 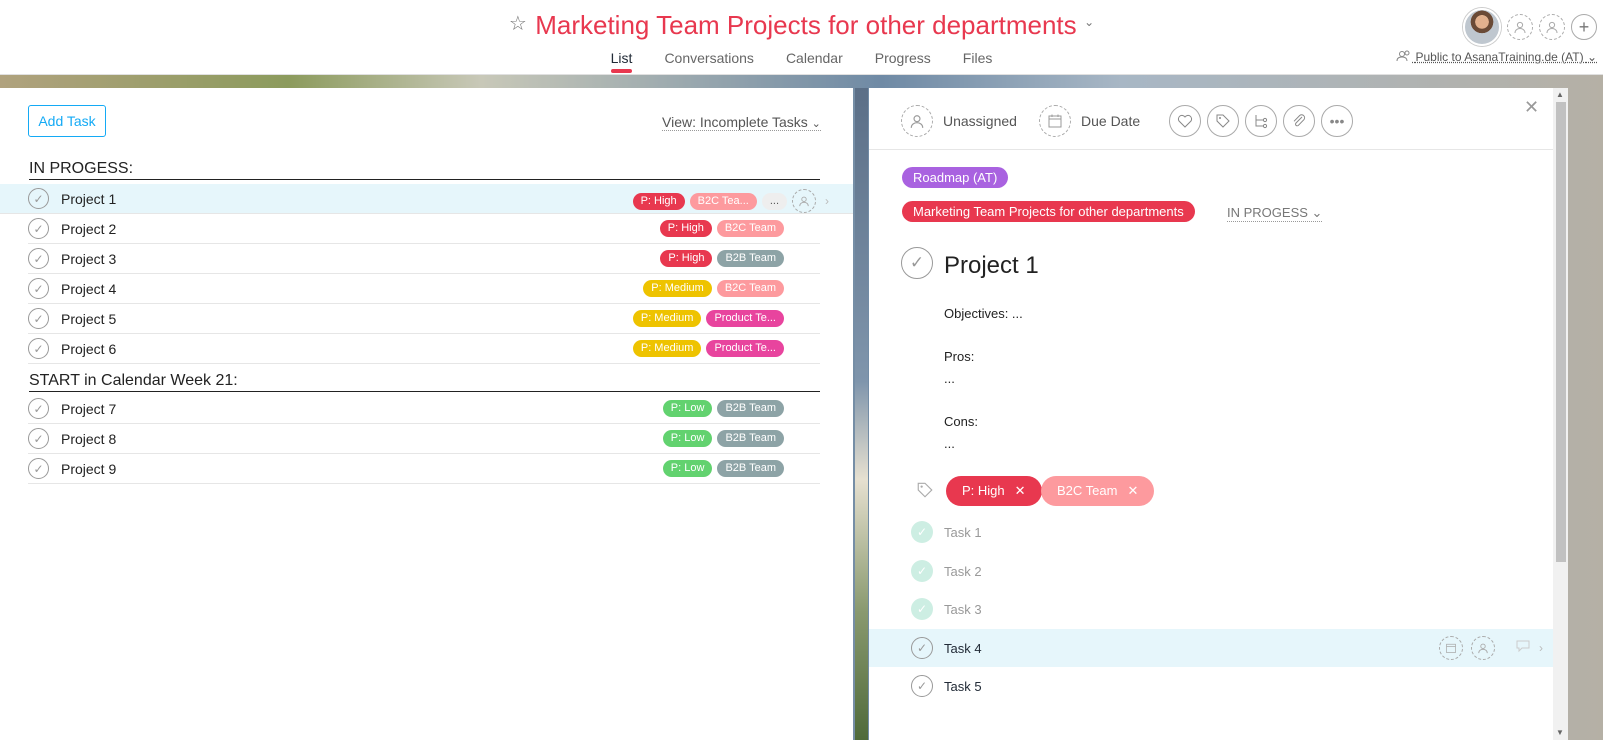 I want to click on user-icon, so click(x=1483, y=648).